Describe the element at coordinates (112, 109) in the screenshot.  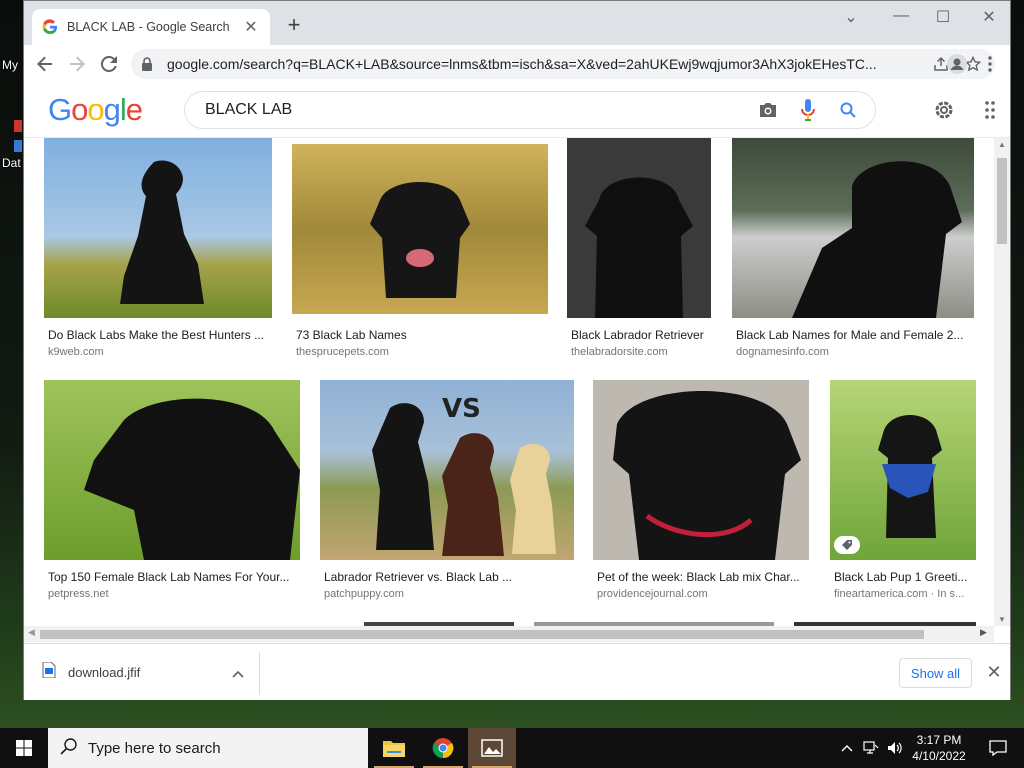
I see `logo-letter: g` at that location.